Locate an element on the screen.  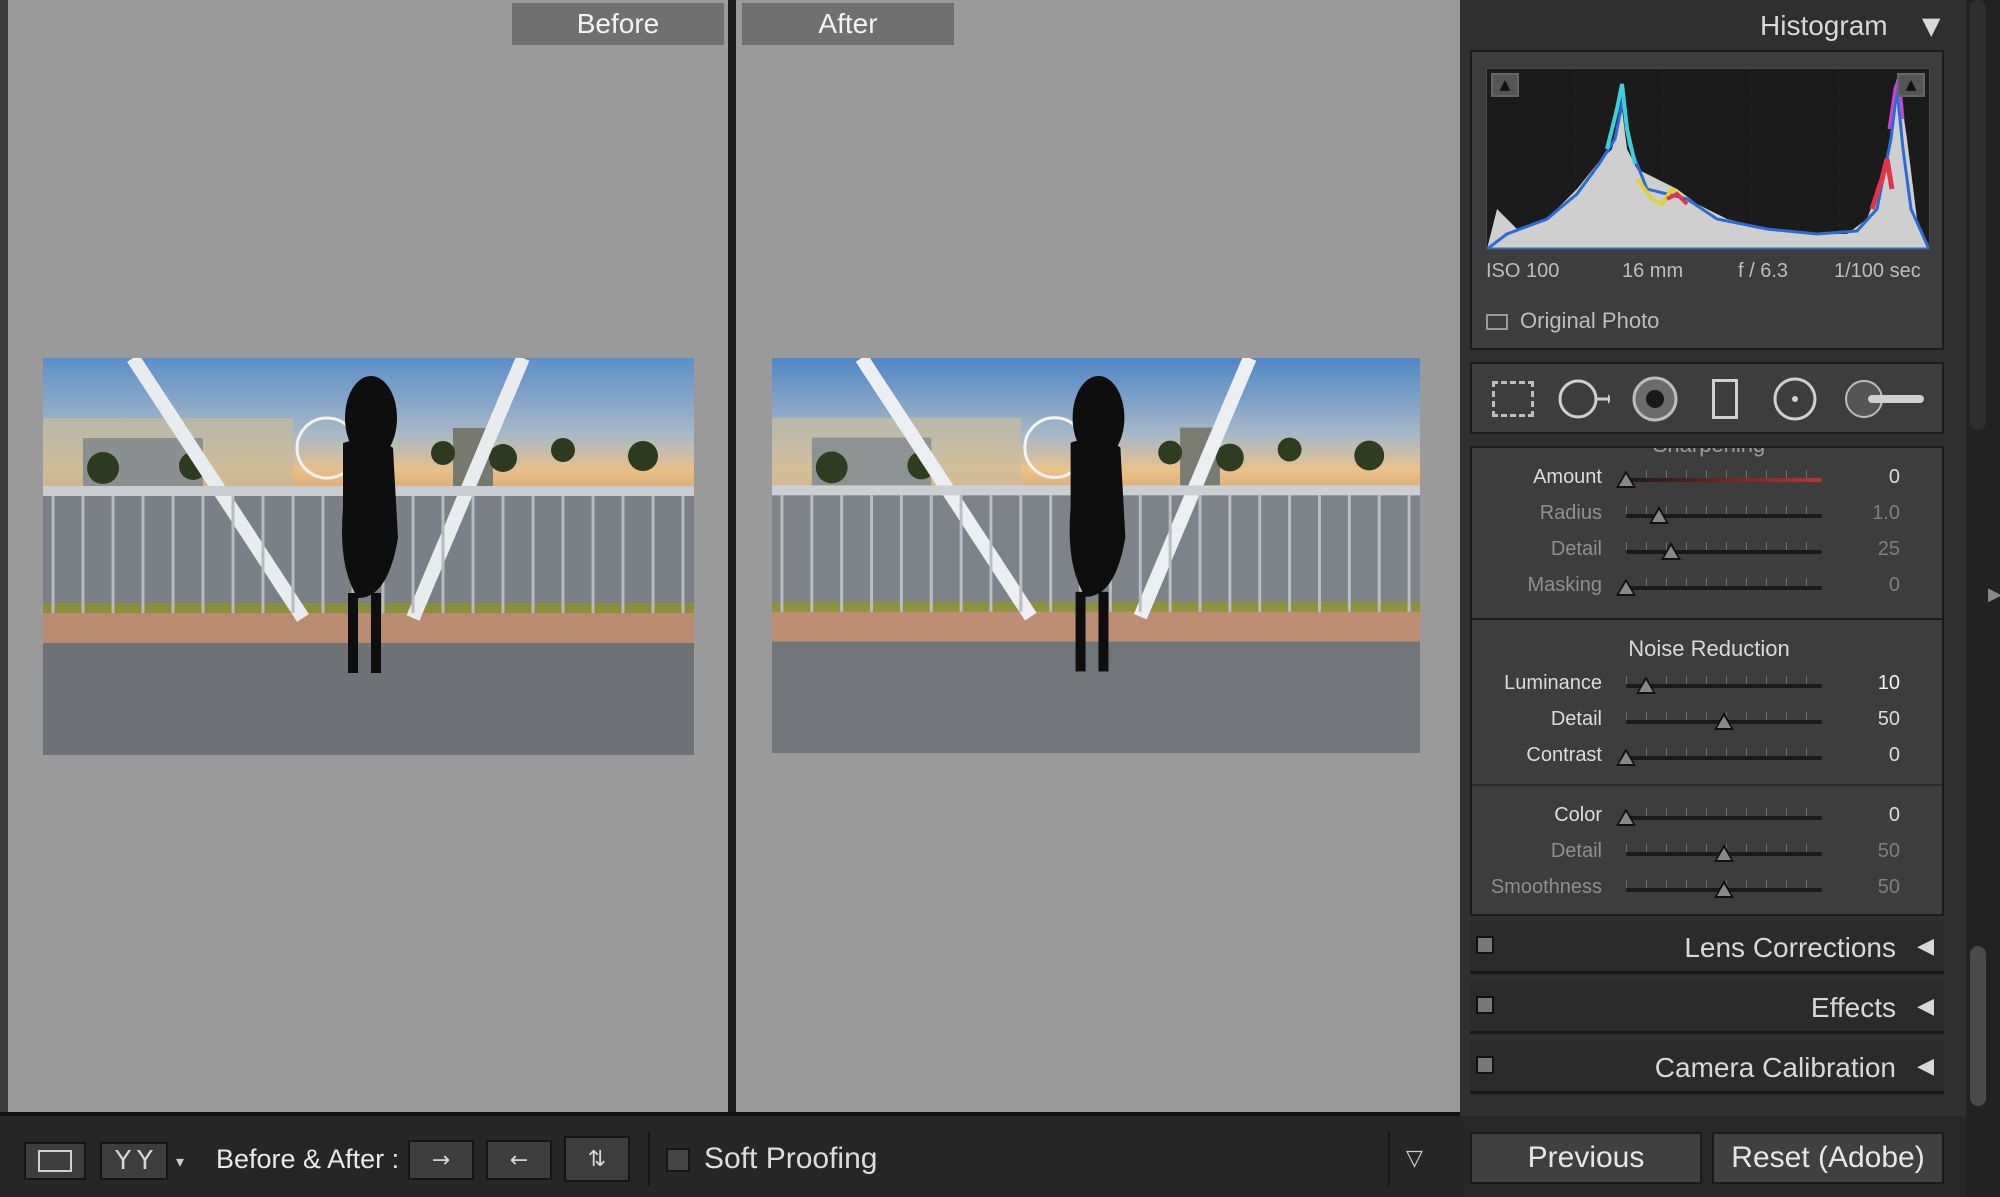
lens-corrections-panel: Lens Corrections ◀ is located at coordinates (1707, 947).